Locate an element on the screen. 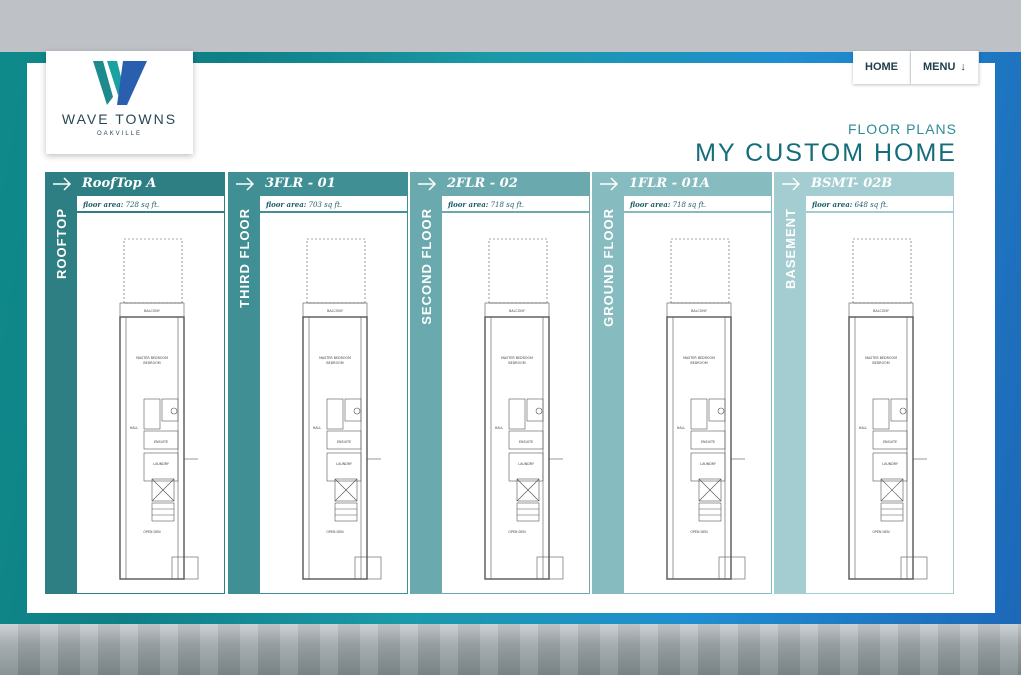 The height and width of the screenshot is (675, 1021). brand-location: OAKVILLE is located at coordinates (119, 134).